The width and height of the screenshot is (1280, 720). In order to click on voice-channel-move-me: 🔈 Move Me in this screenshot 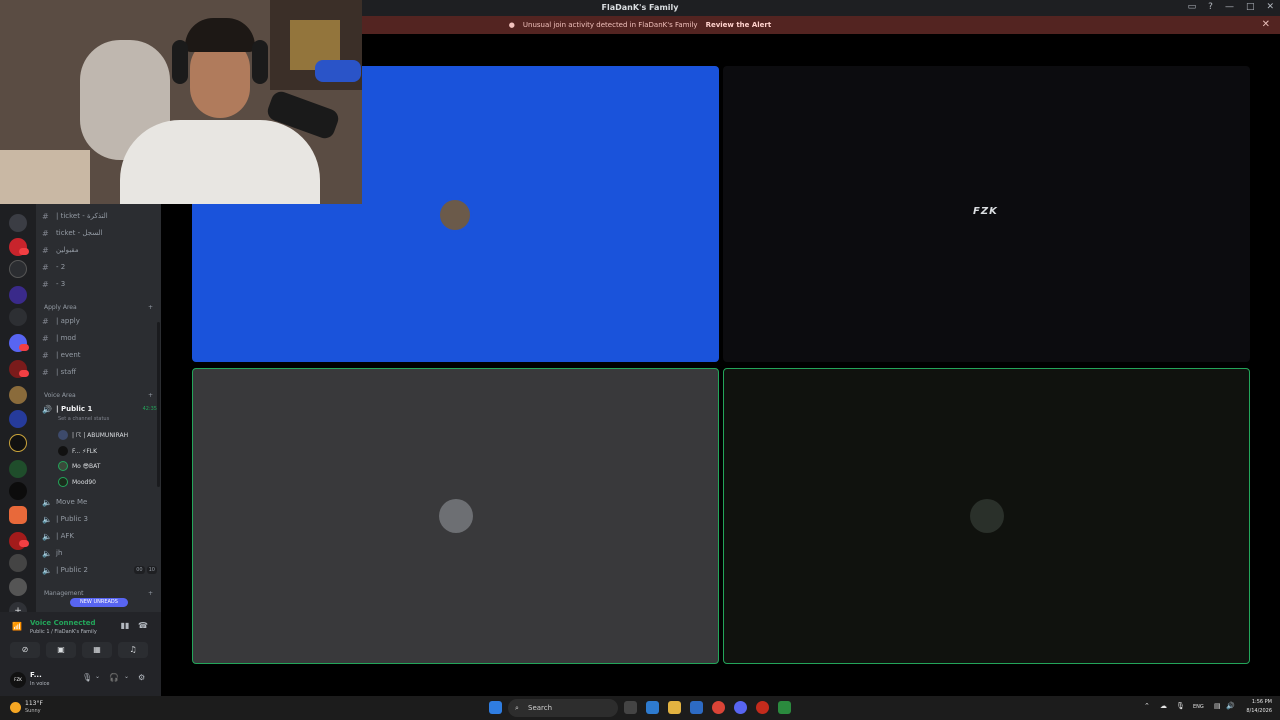, I will do `click(99, 502)`.